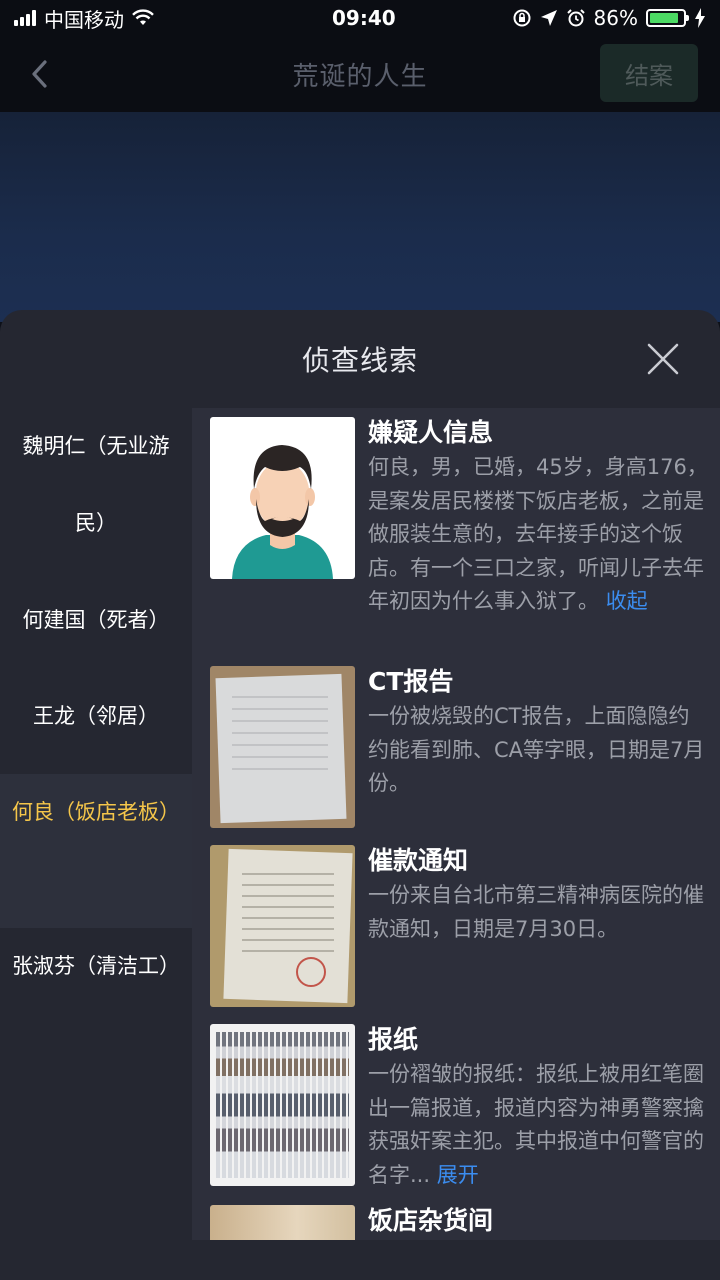 The image size is (720, 1280). I want to click on sidebar-item-label: 张淑芬（清洁工）, so click(96, 966).